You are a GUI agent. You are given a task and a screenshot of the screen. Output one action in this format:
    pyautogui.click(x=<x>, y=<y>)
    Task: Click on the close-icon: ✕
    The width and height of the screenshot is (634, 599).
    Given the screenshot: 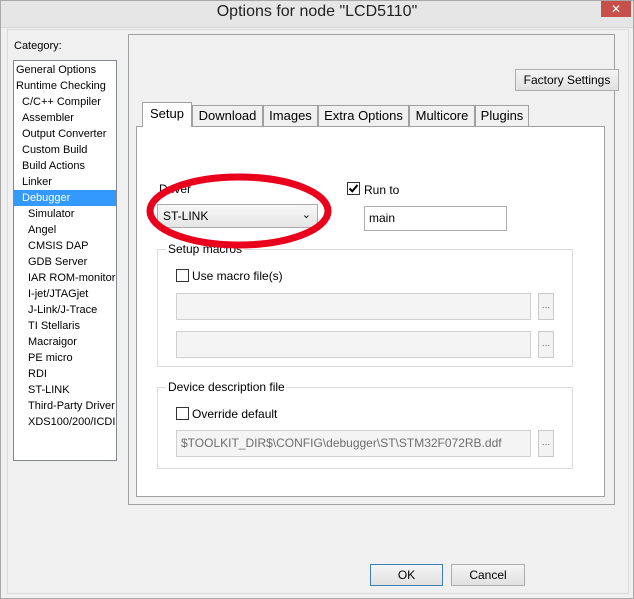 What is the action you would take?
    pyautogui.click(x=616, y=9)
    